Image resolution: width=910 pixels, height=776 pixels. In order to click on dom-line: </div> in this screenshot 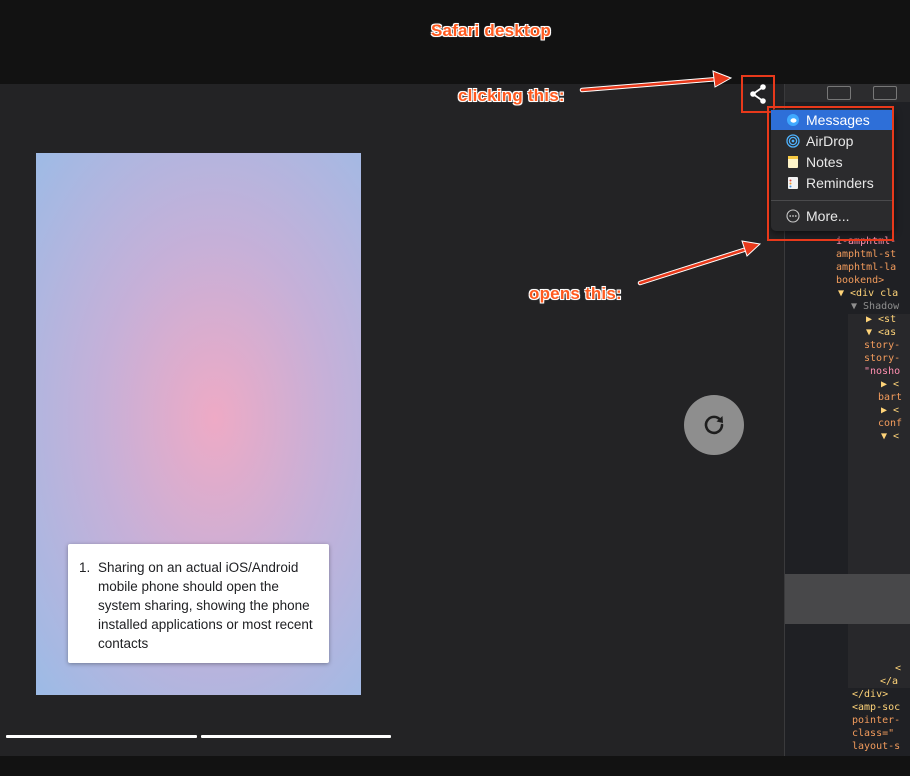, I will do `click(870, 694)`.